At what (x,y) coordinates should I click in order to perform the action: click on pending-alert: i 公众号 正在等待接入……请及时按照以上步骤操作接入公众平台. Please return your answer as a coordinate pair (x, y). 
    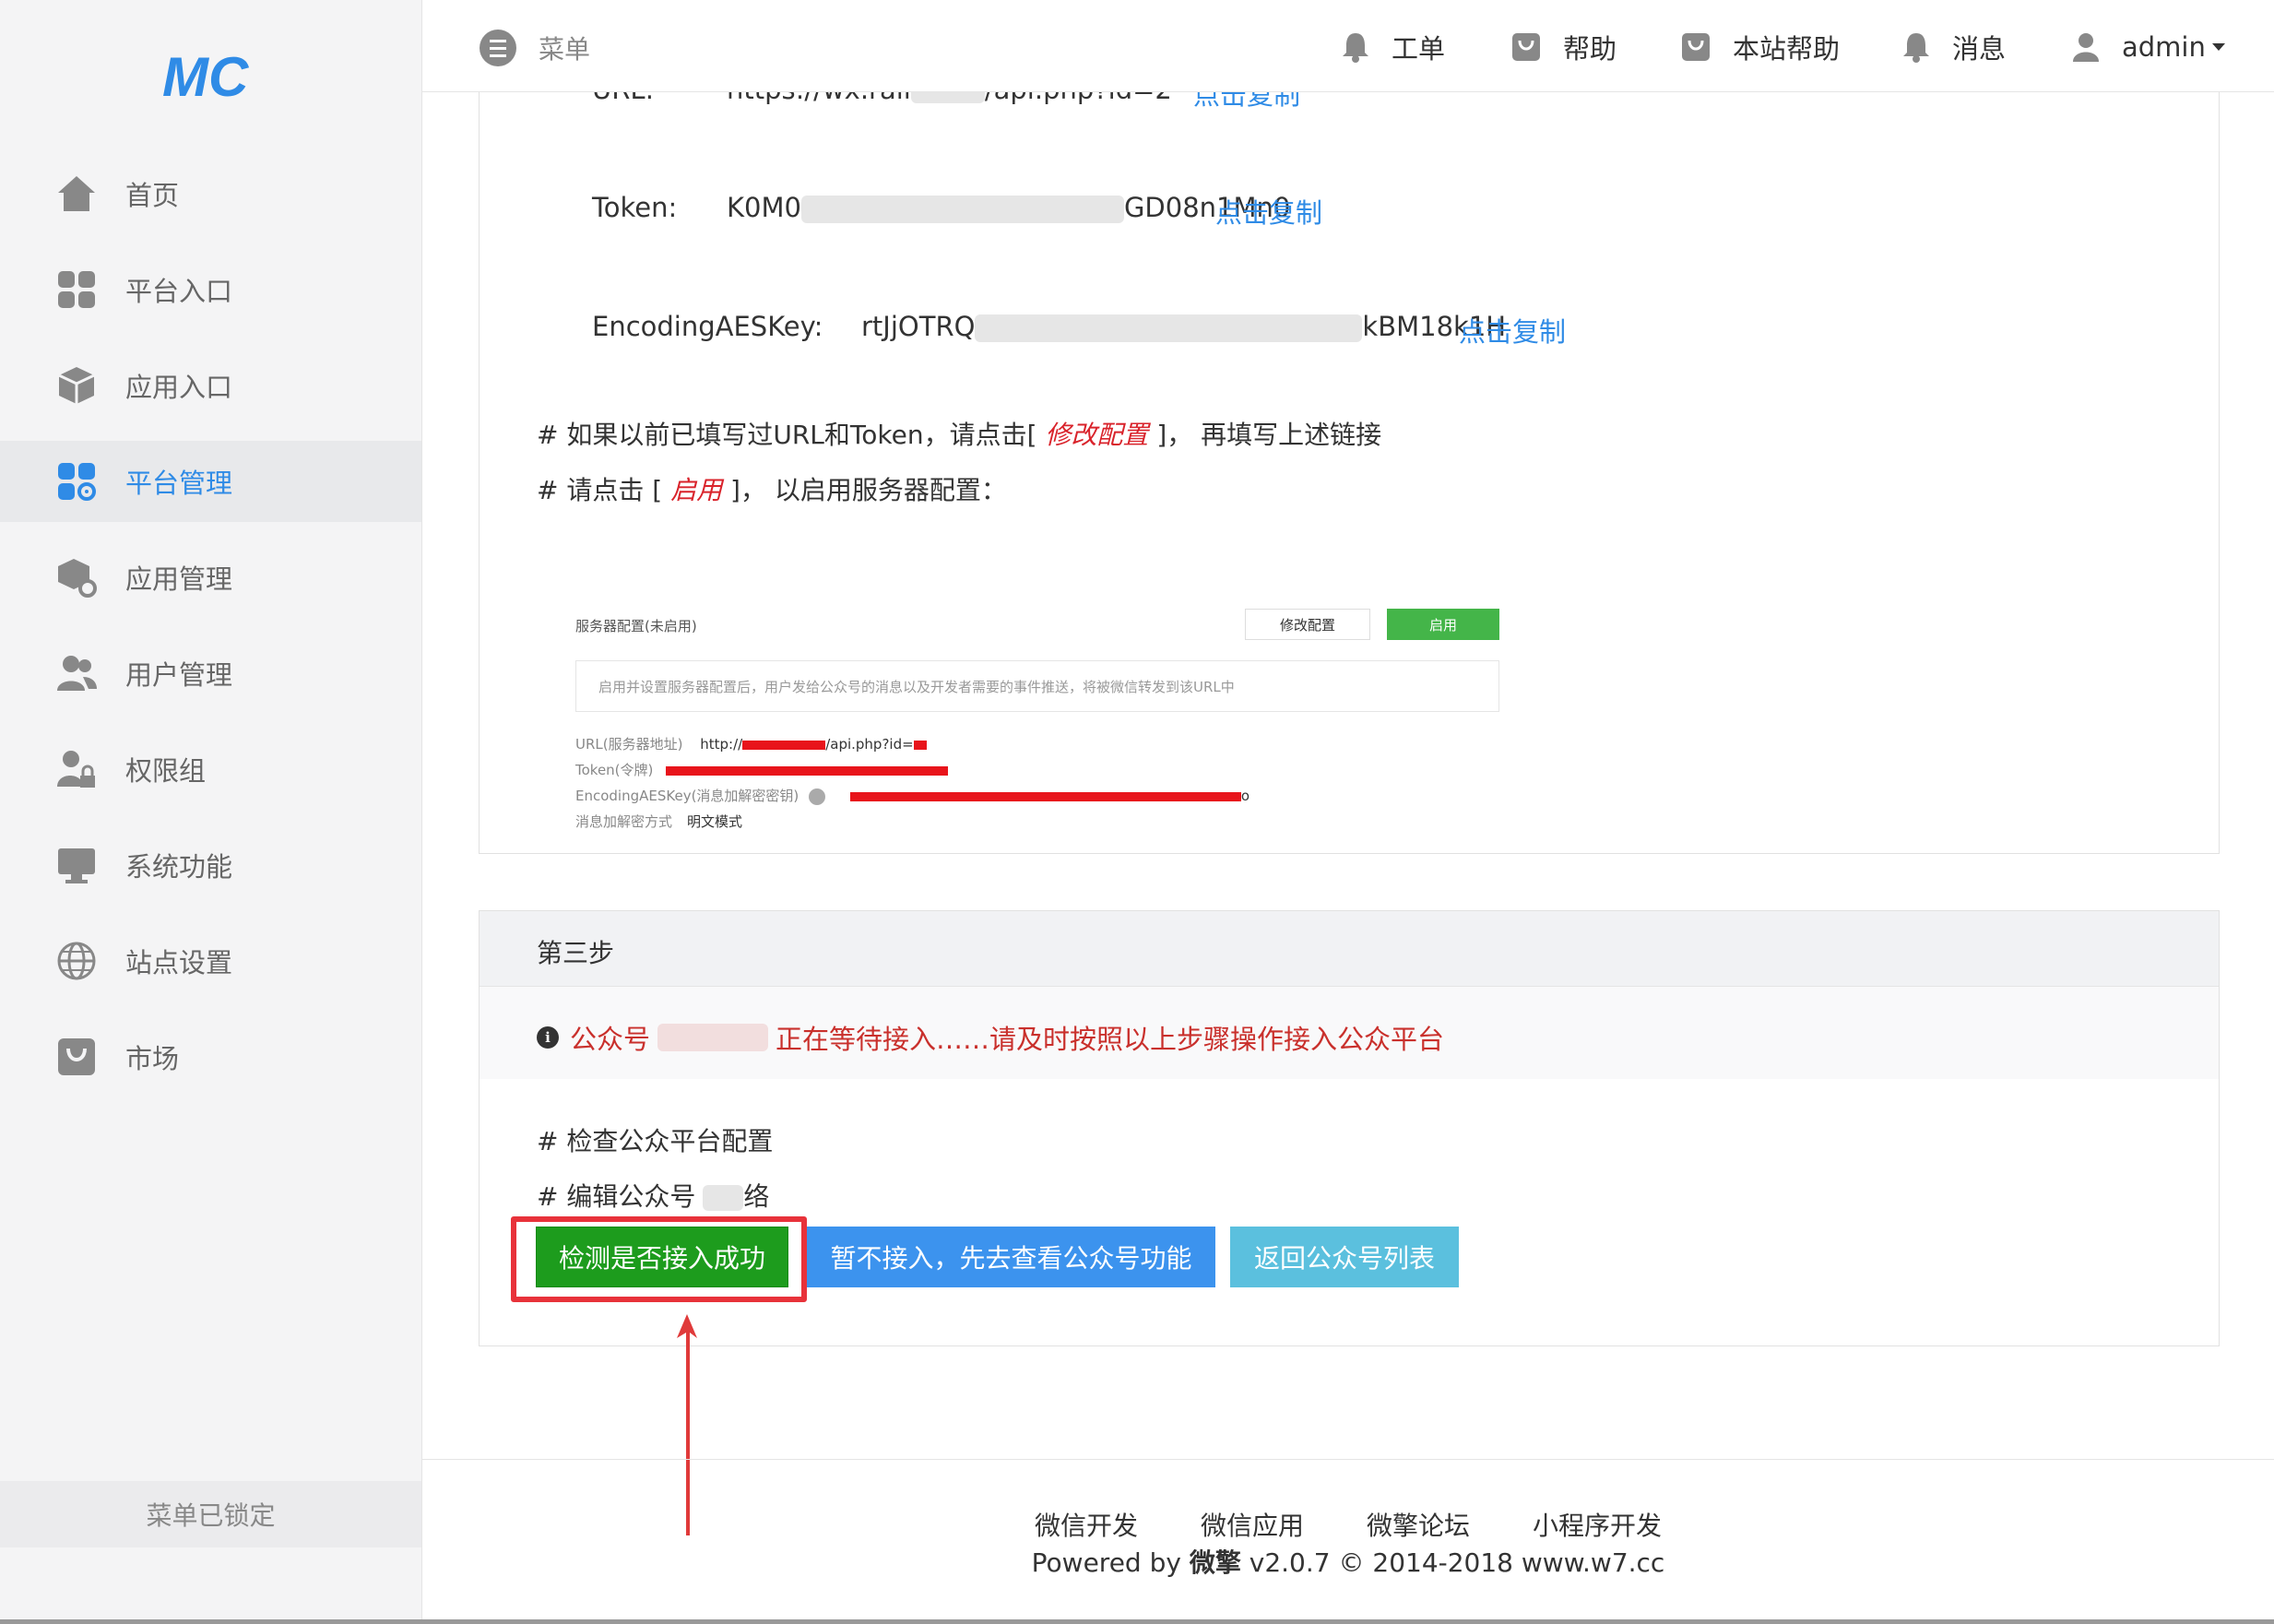
    Looking at the image, I should click on (1349, 1033).